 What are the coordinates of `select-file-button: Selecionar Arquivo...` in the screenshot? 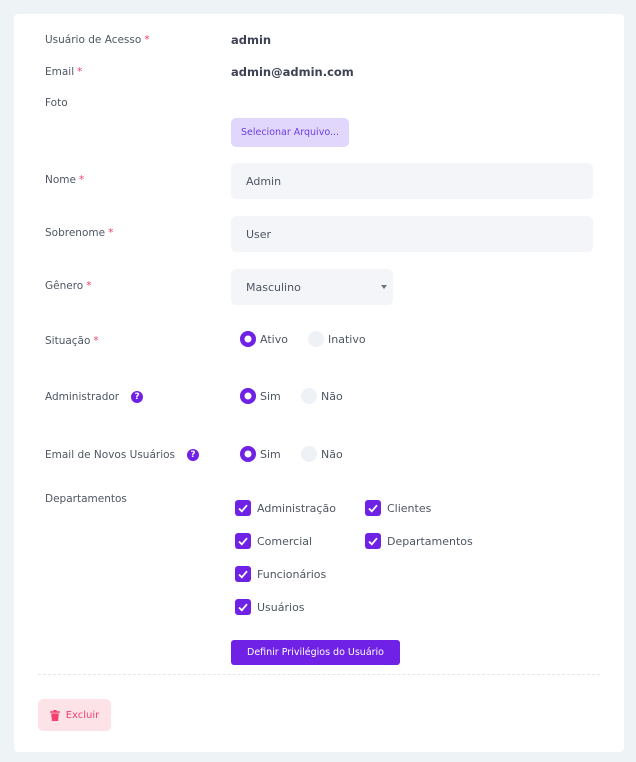 It's located at (290, 132).